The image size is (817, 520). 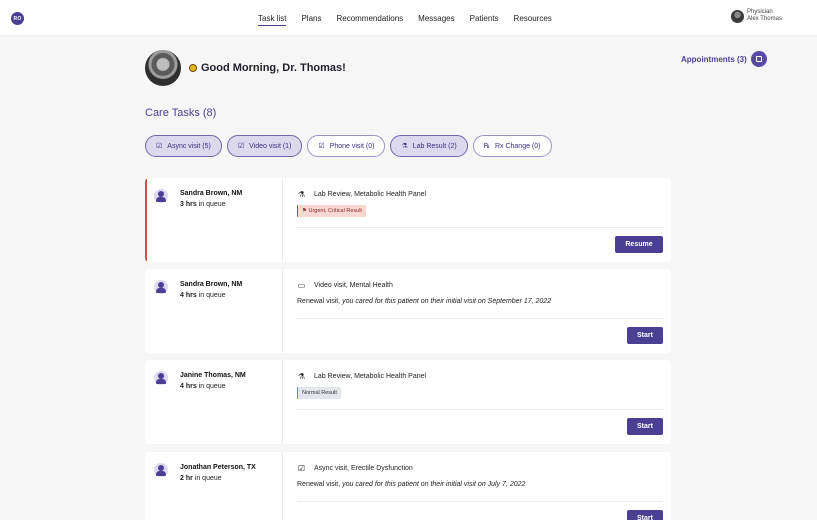 What do you see at coordinates (272, 20) in the screenshot?
I see `nav-task-list: Task list` at bounding box center [272, 20].